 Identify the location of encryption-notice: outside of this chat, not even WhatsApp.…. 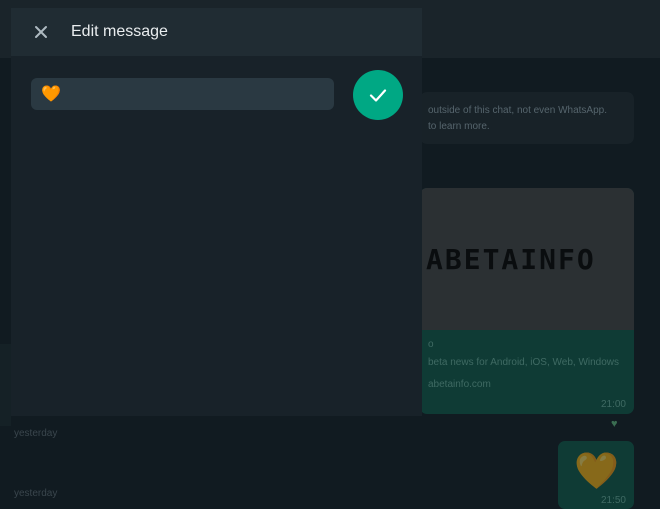
(527, 118).